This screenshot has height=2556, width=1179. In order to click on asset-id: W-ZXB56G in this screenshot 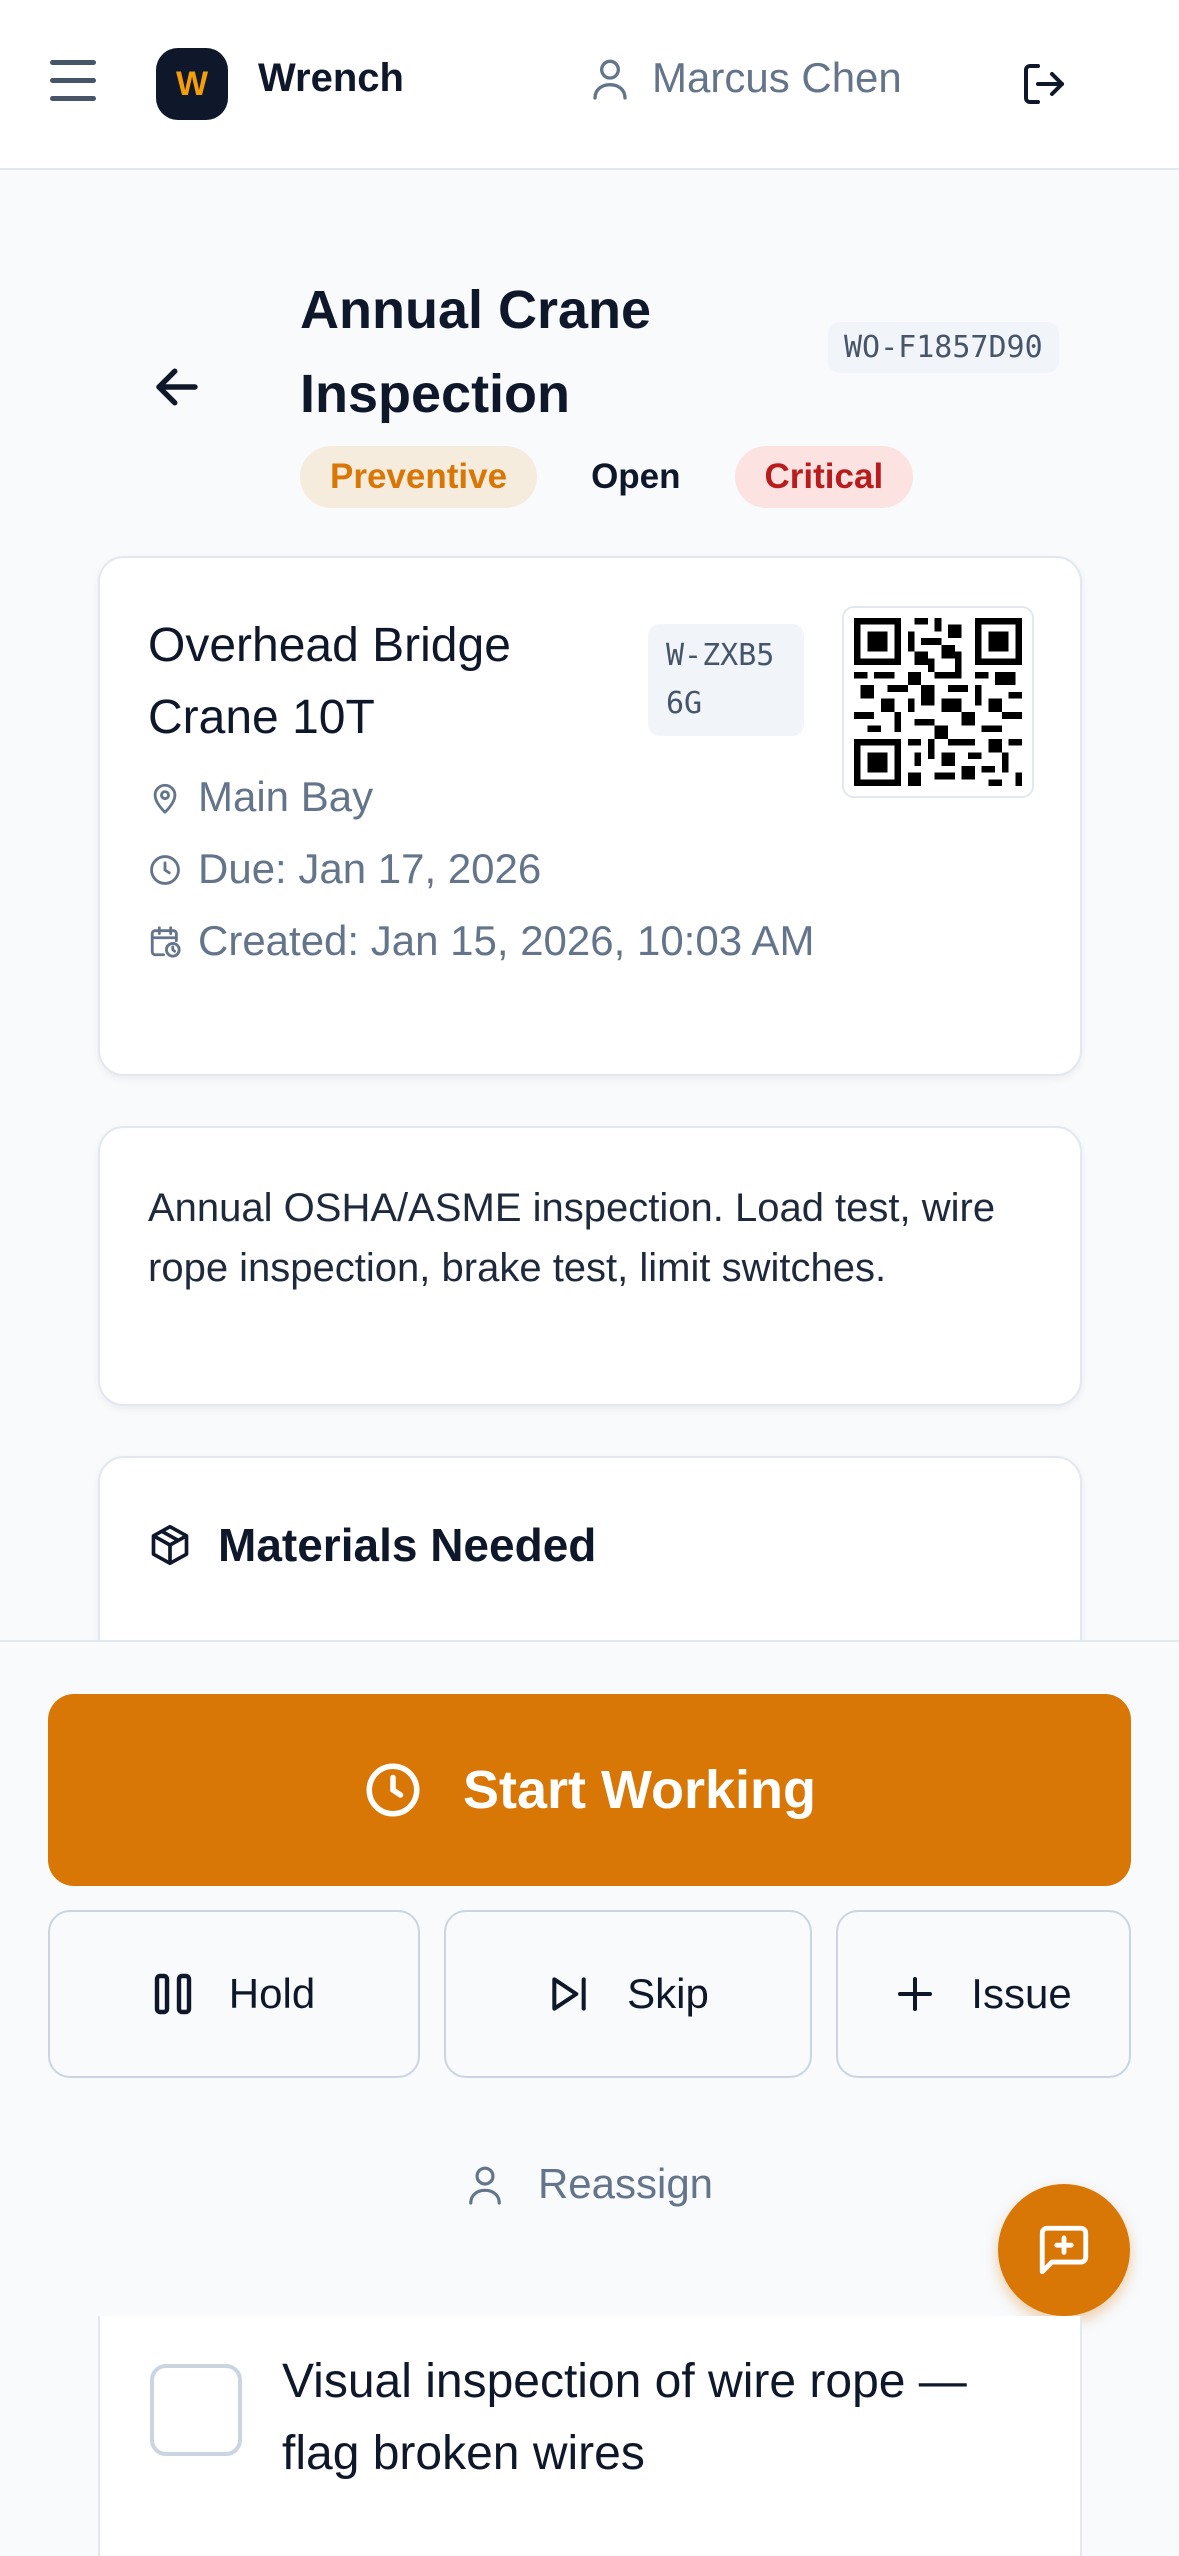, I will do `click(726, 680)`.